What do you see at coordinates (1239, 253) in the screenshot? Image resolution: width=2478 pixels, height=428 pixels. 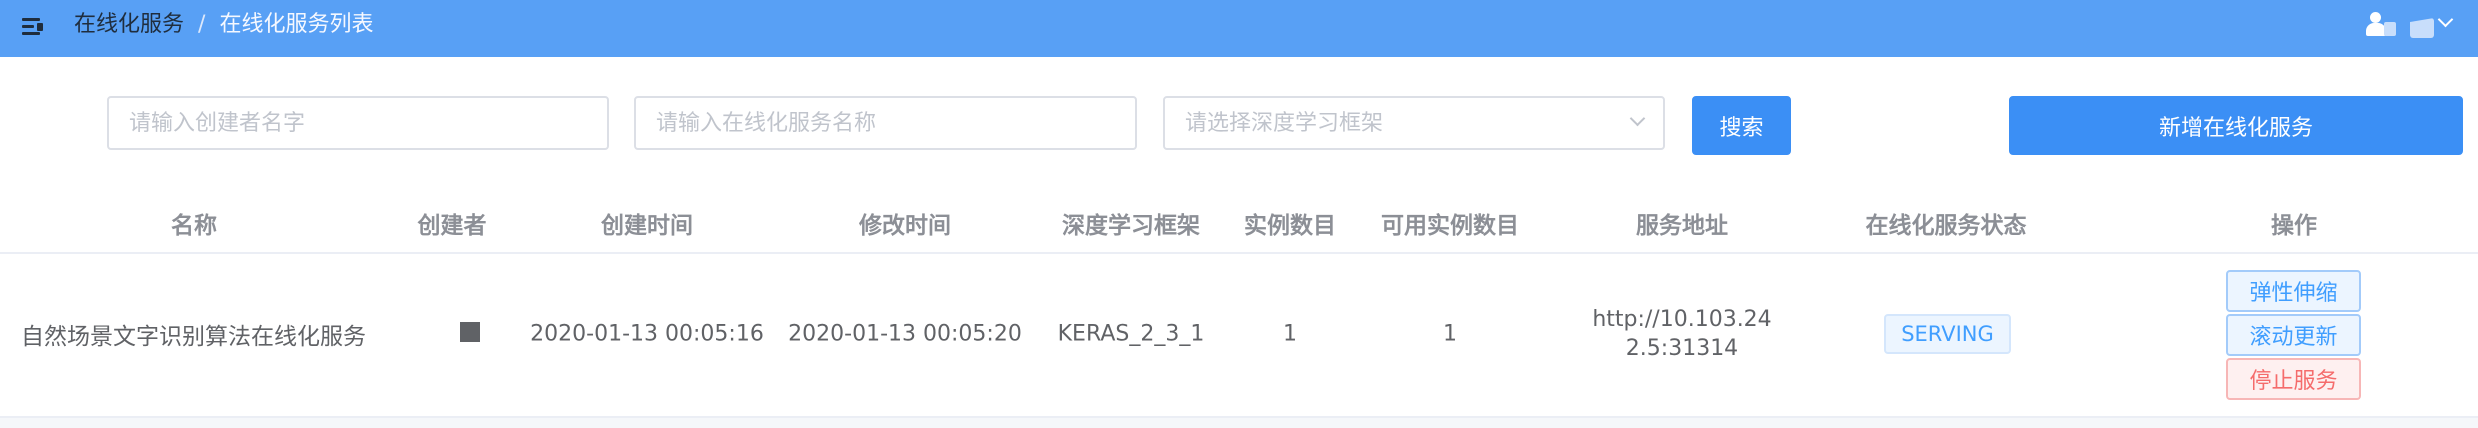 I see `table-header-divider` at bounding box center [1239, 253].